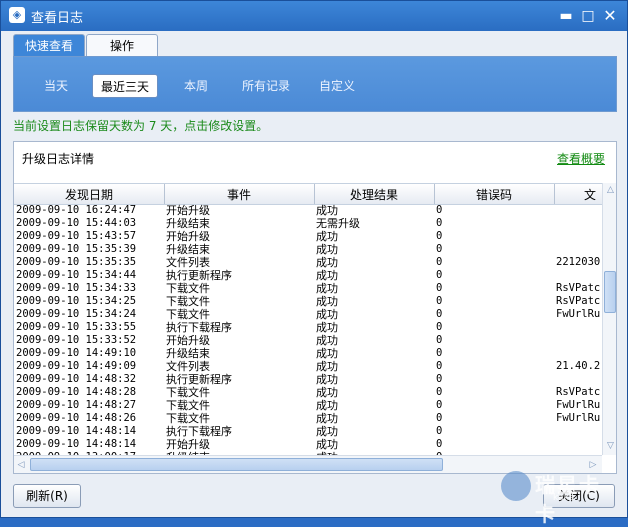 The image size is (628, 527). I want to click on watermark-icon, so click(516, 486).